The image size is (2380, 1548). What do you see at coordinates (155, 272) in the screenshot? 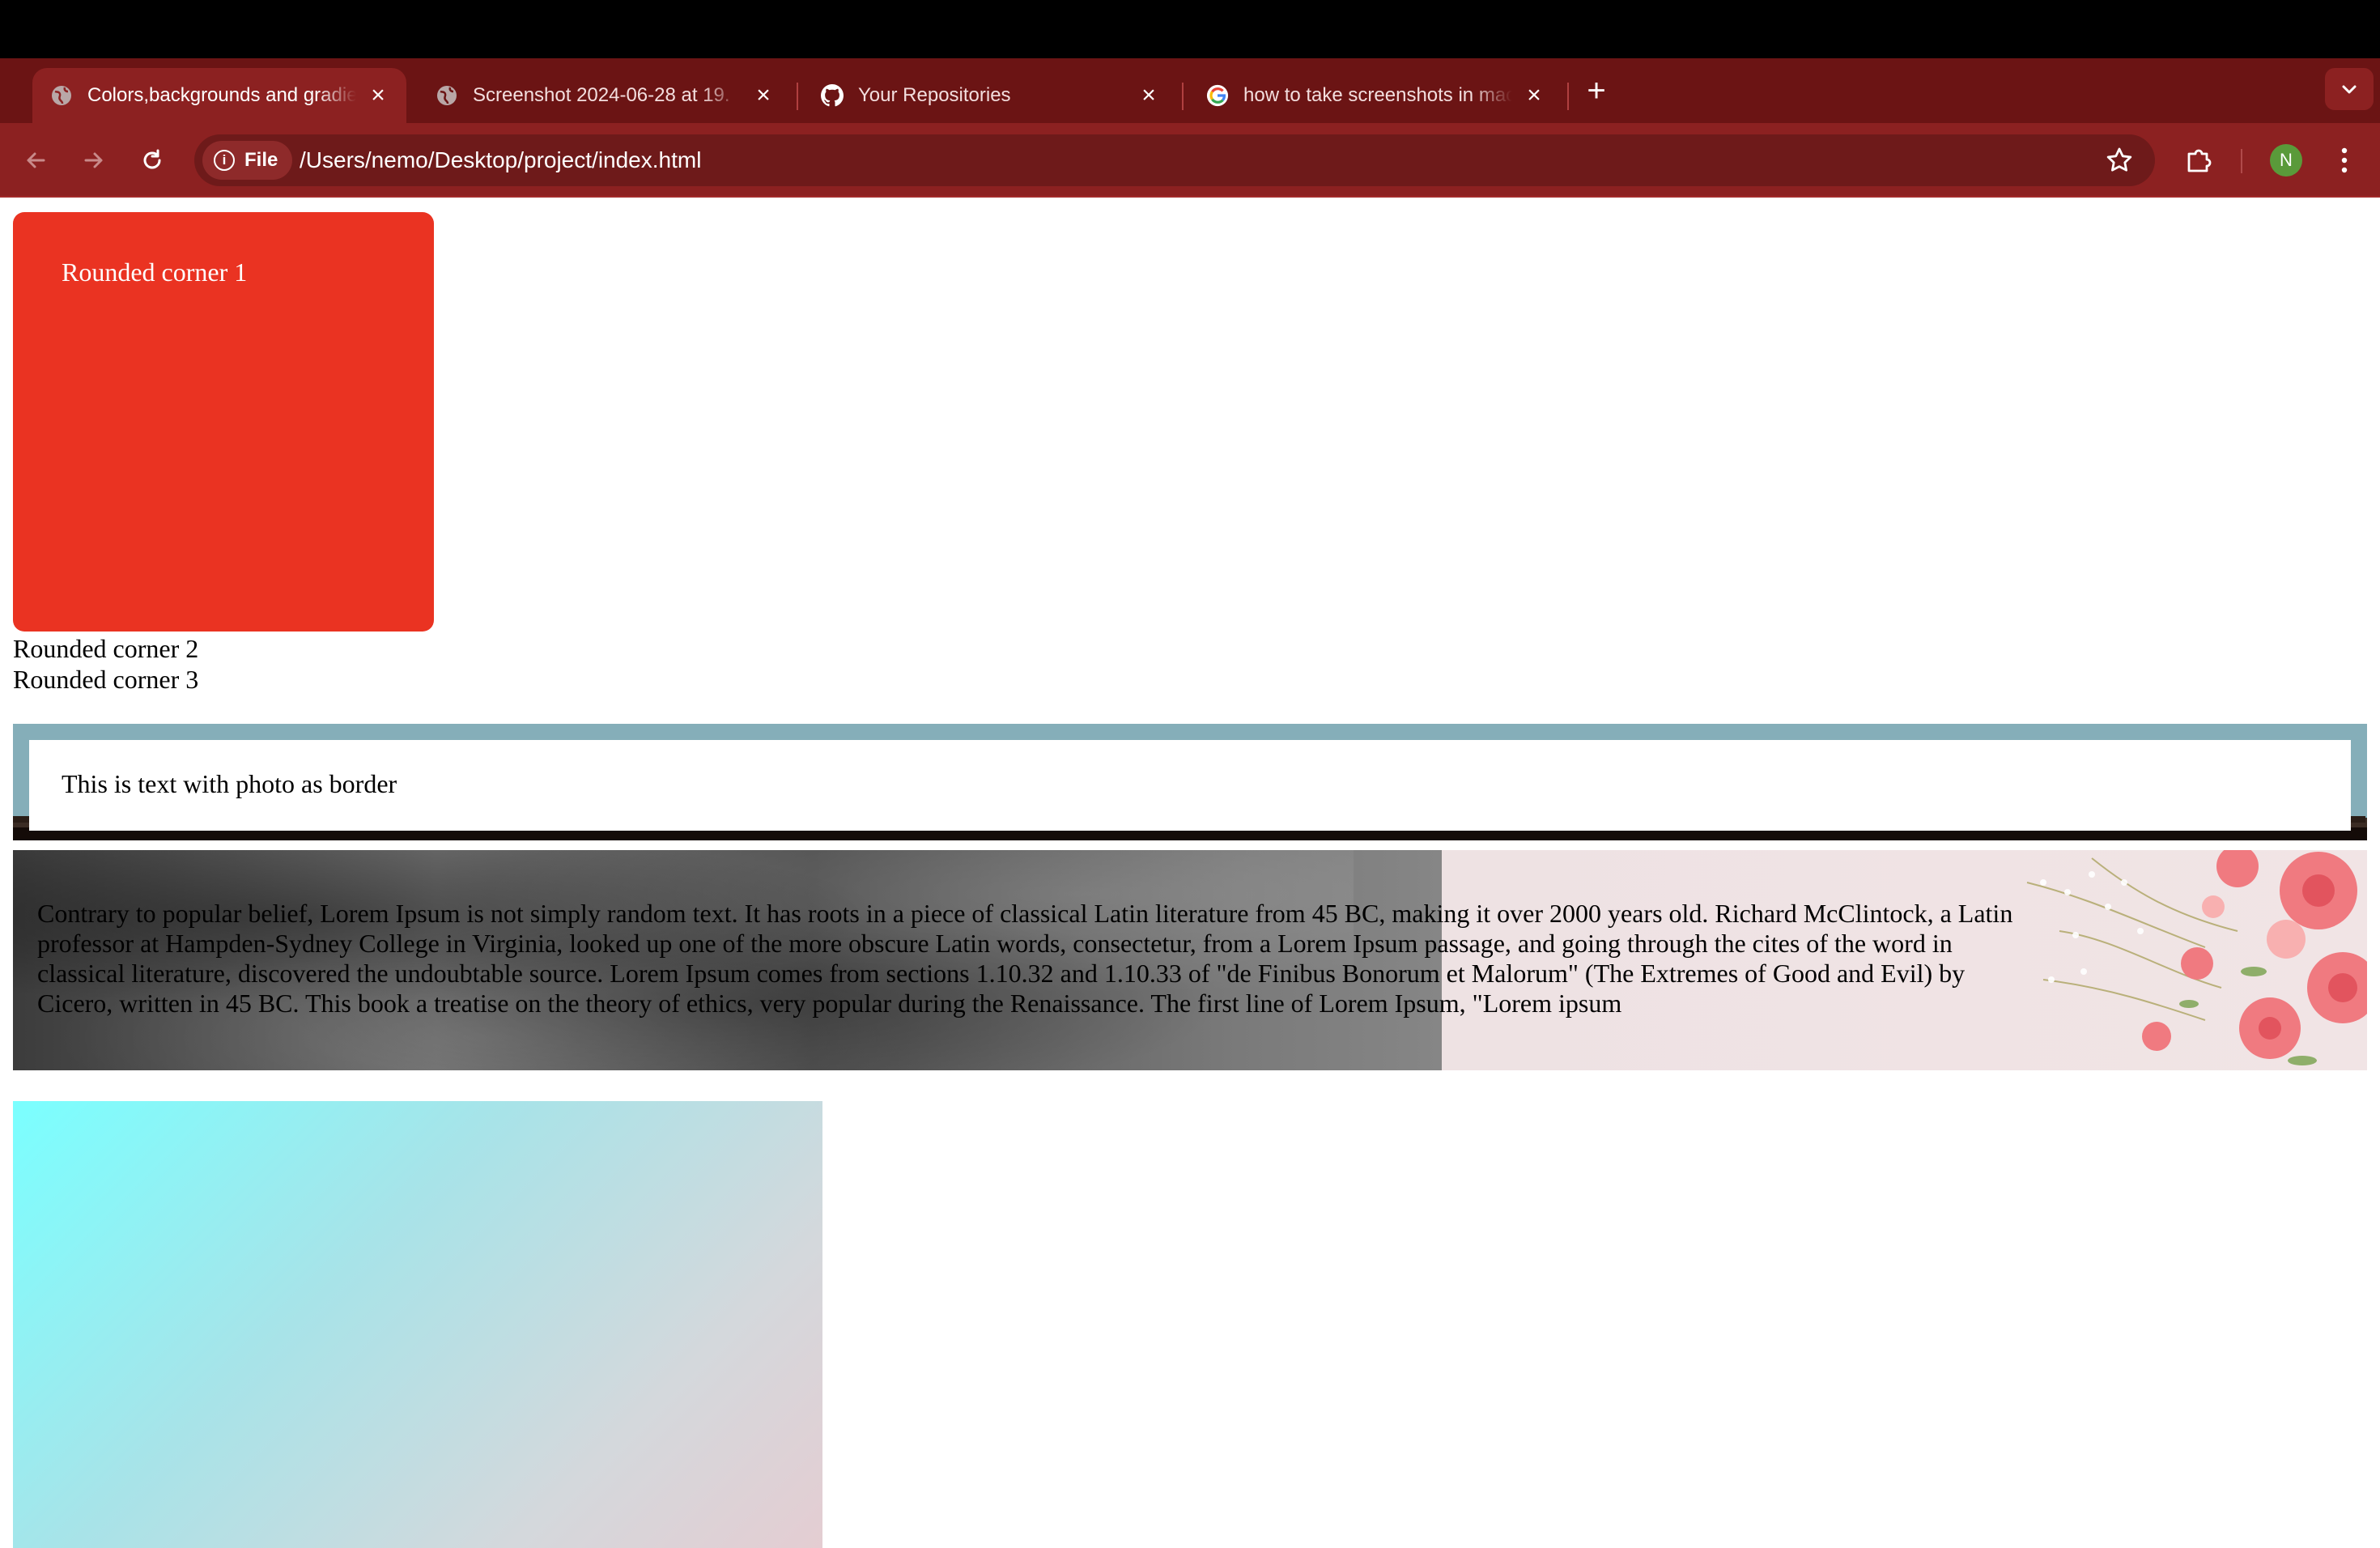
I see `rounded-corner-1-label: Rounded corner 1` at bounding box center [155, 272].